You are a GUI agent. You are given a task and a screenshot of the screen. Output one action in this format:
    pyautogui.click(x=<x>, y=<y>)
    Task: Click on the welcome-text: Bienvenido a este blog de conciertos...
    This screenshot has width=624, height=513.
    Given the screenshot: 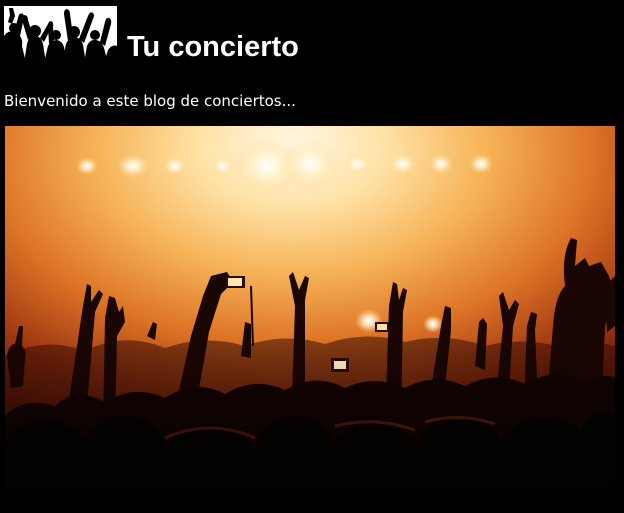 What is the action you would take?
    pyautogui.click(x=150, y=101)
    